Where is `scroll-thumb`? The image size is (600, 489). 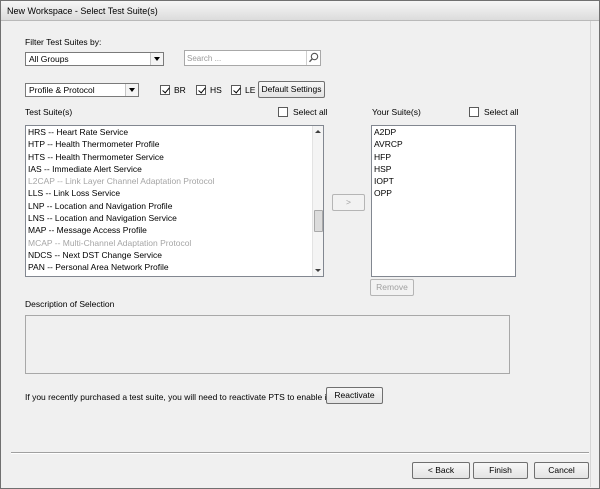
scroll-thumb is located at coordinates (318, 221).